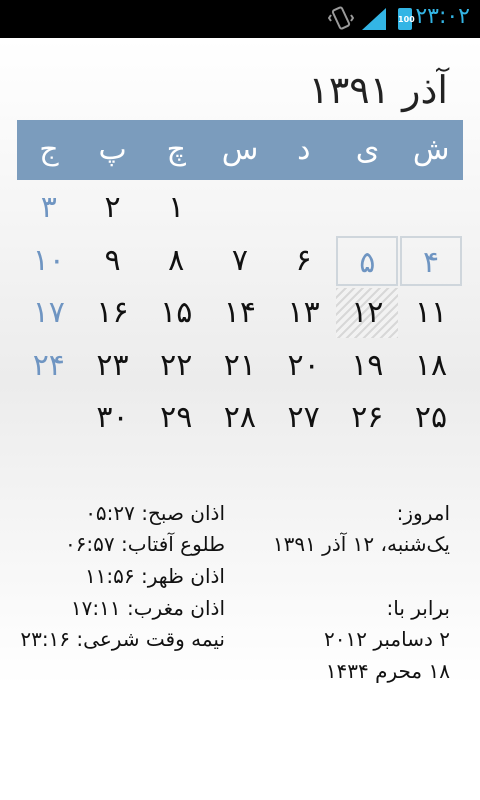 This screenshot has width=480, height=800. I want to click on day-cell: ۹, so click(113, 261).